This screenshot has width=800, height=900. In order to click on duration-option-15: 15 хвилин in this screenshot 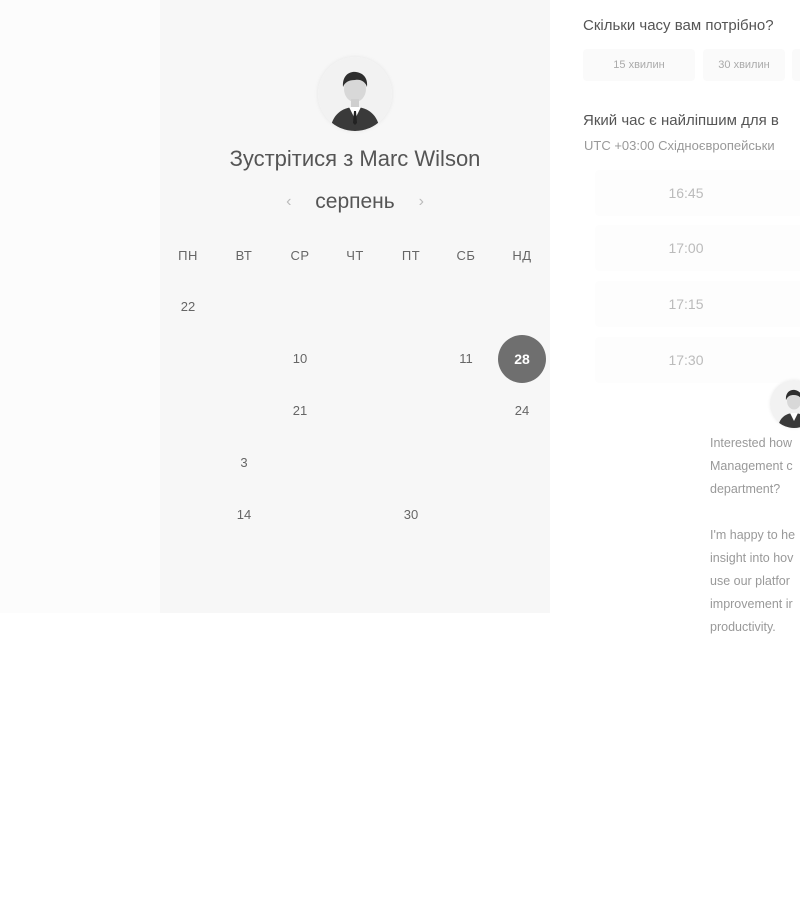, I will do `click(639, 65)`.